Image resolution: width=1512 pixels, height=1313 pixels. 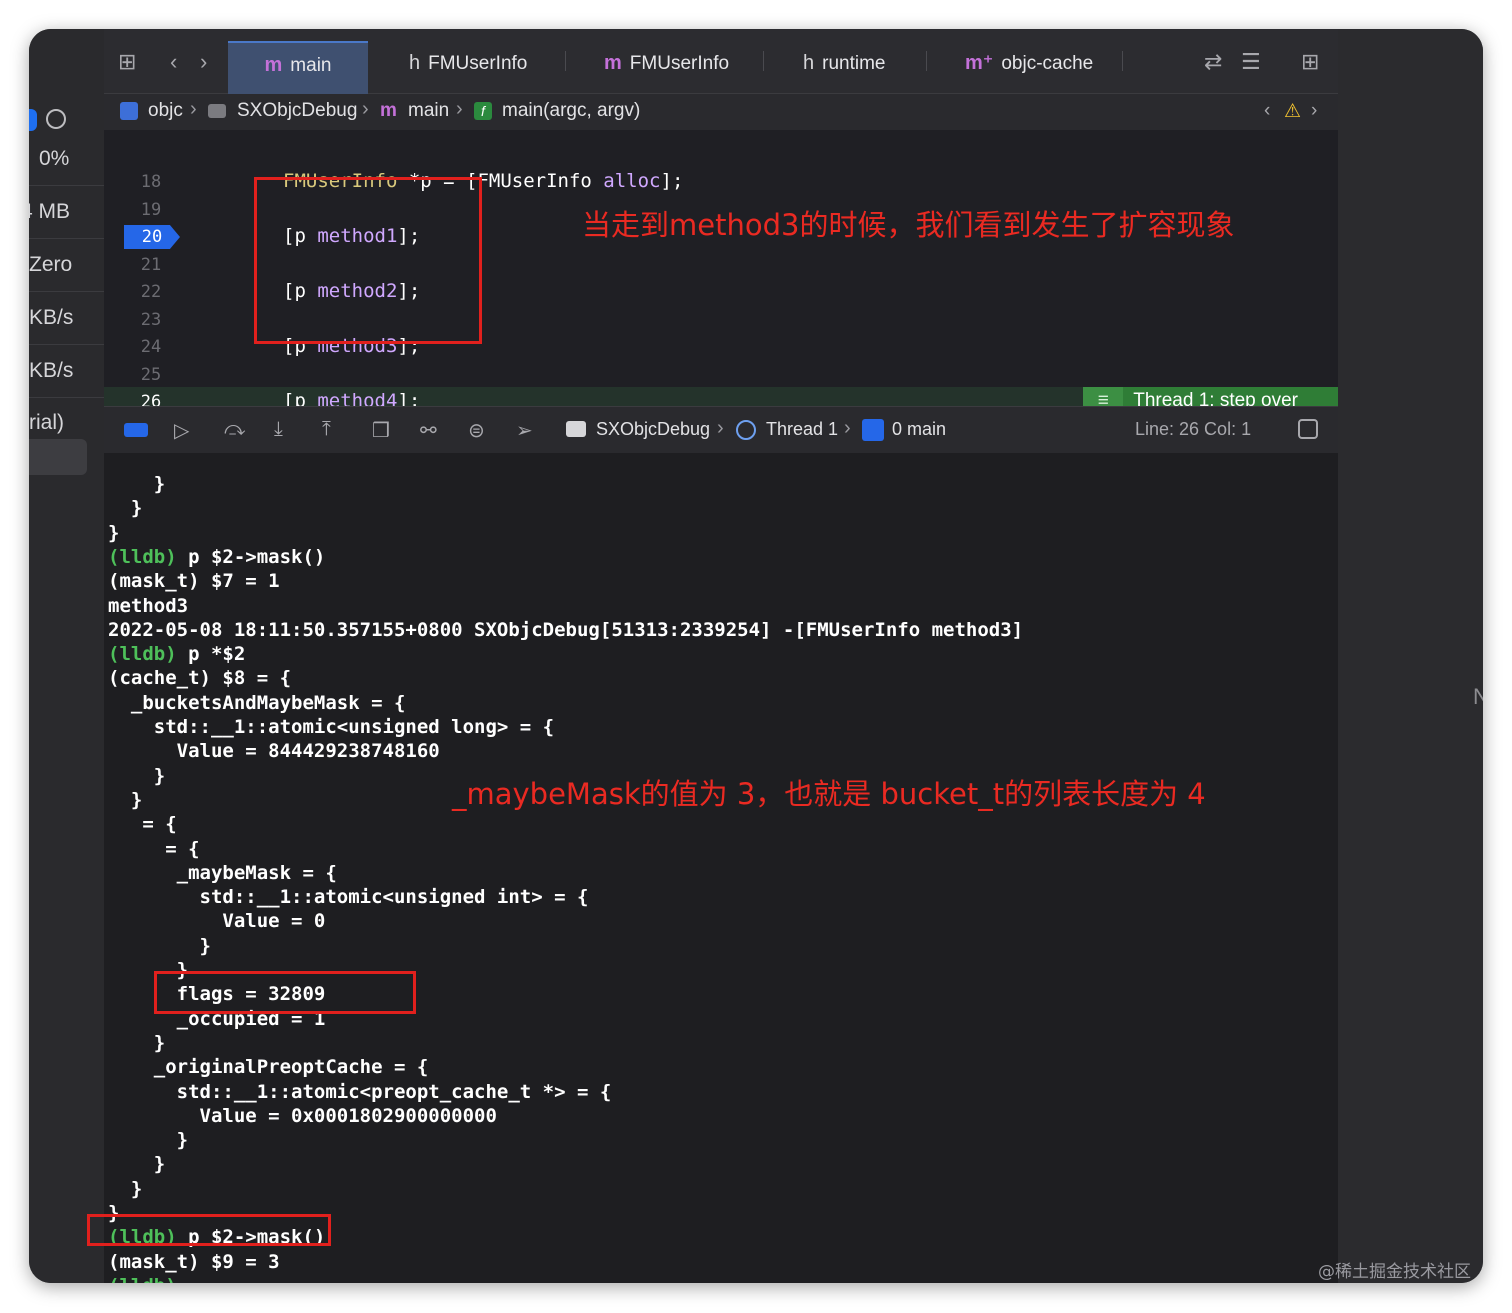 What do you see at coordinates (1292, 111) in the screenshot?
I see `warning-icon: ⚠` at bounding box center [1292, 111].